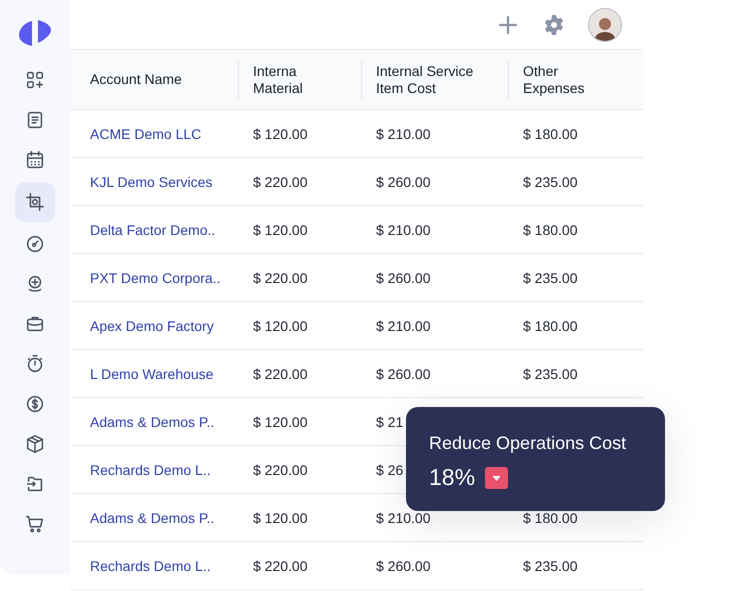 The height and width of the screenshot is (591, 729). I want to click on sidebar-item, so click(35, 202).